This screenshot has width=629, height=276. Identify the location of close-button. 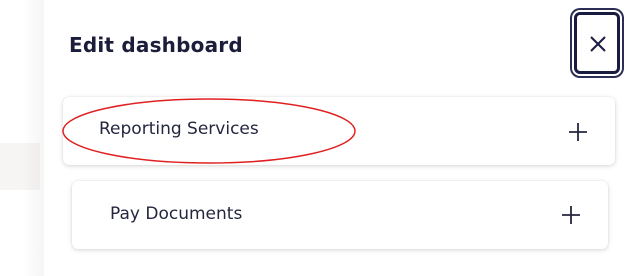
(597, 43).